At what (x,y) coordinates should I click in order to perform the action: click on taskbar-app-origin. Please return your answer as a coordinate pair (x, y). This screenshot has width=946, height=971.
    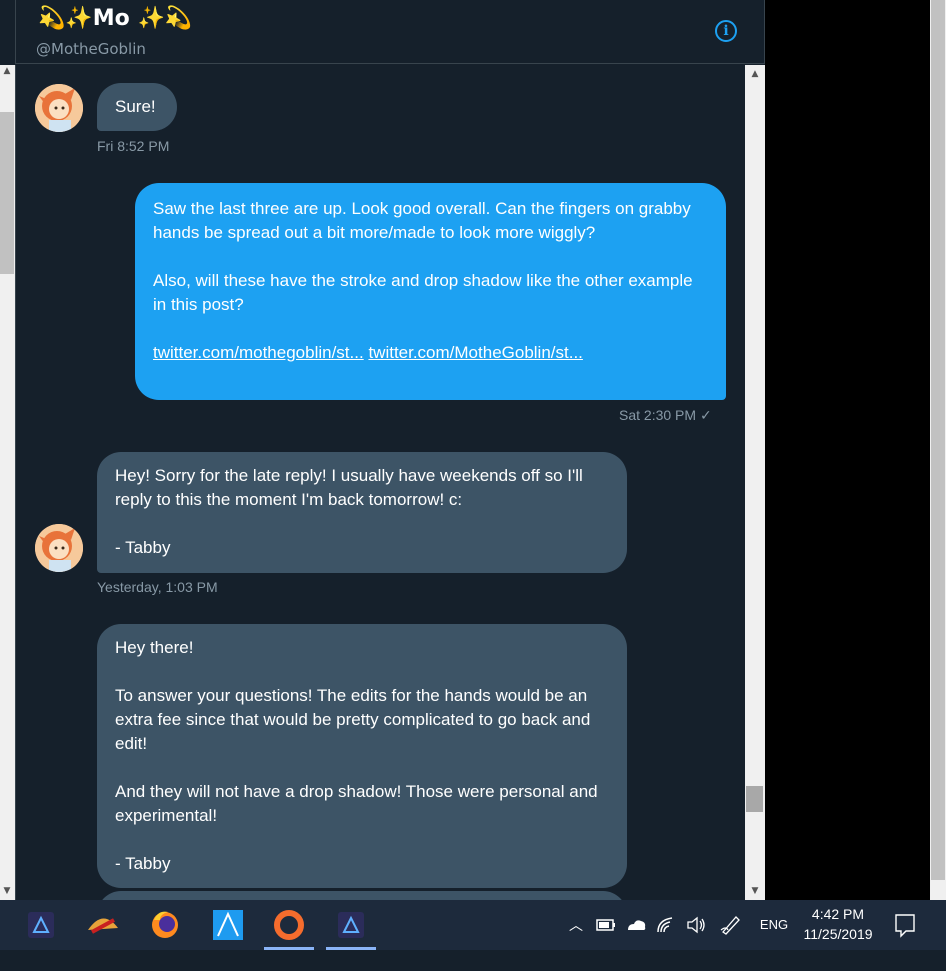
    Looking at the image, I should click on (289, 925).